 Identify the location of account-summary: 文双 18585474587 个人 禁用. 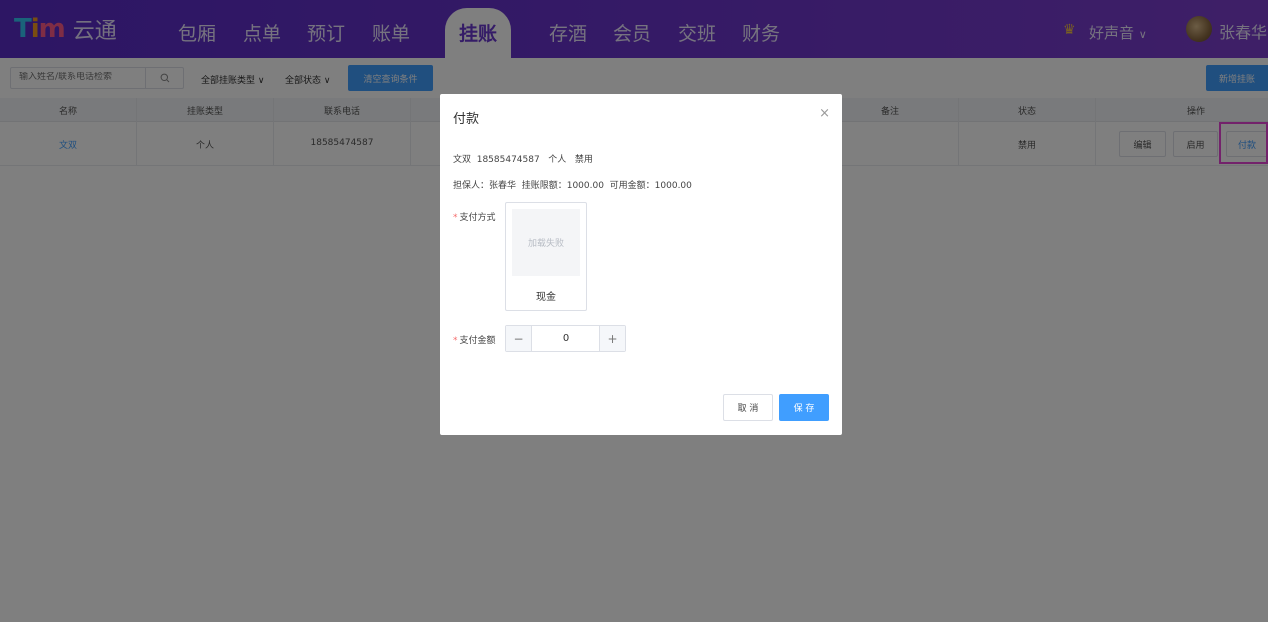
(523, 160).